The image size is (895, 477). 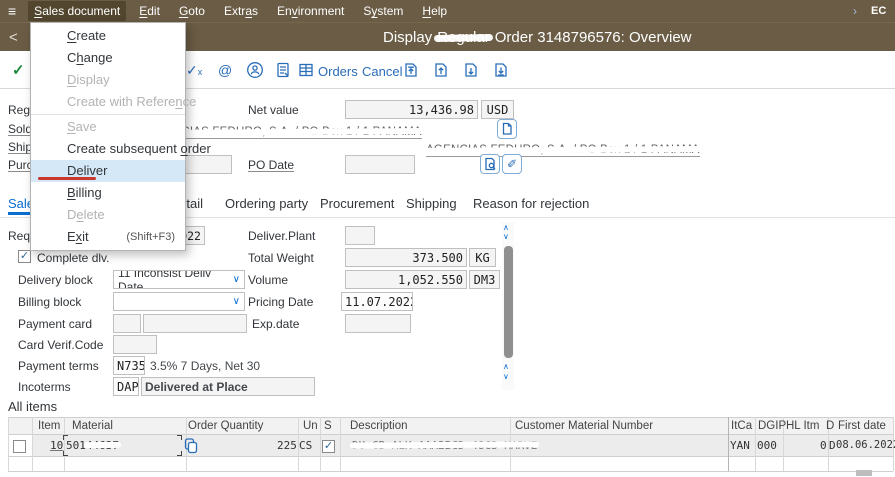 I want to click on col-header-s: S, so click(x=328, y=426).